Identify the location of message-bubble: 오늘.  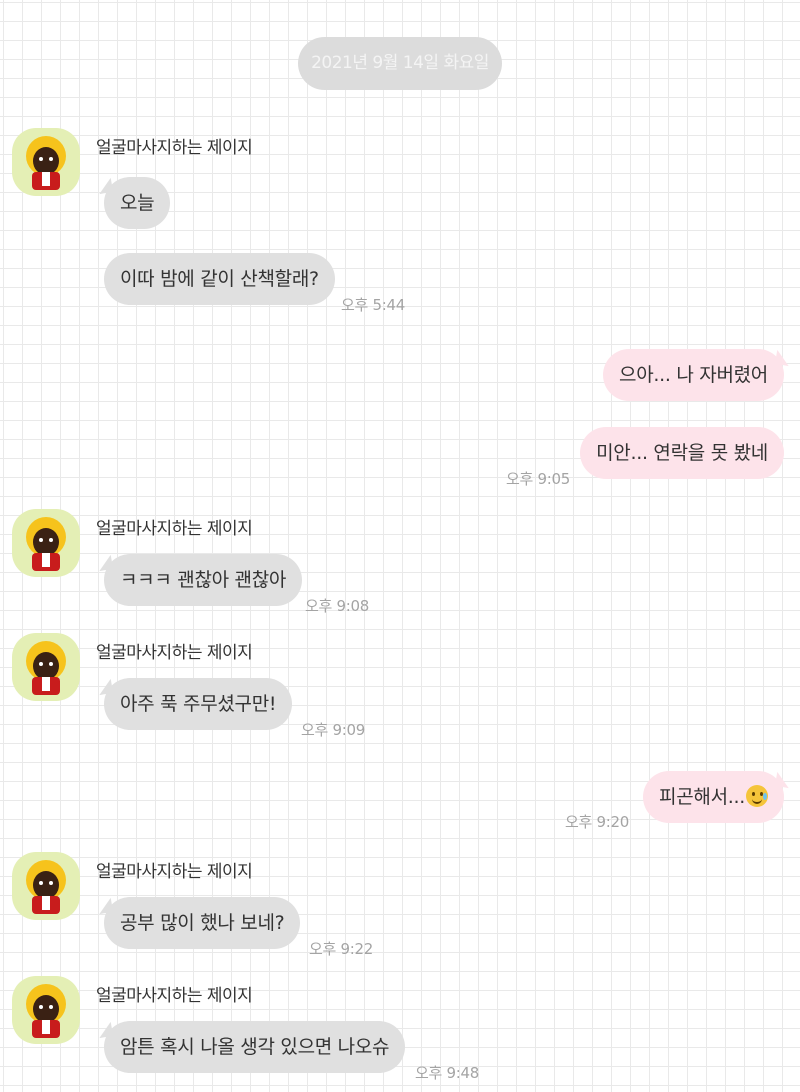
(137, 203).